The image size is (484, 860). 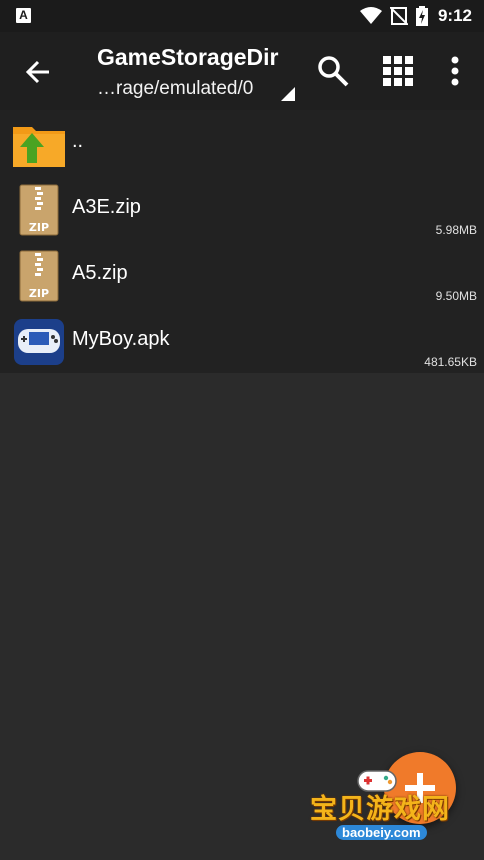 I want to click on file-name: MyBoy.apk, so click(x=121, y=339).